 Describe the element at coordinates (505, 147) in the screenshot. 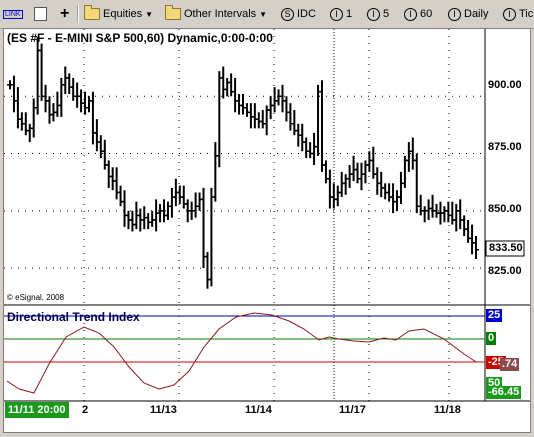

I see `price-tick: 875.00` at that location.